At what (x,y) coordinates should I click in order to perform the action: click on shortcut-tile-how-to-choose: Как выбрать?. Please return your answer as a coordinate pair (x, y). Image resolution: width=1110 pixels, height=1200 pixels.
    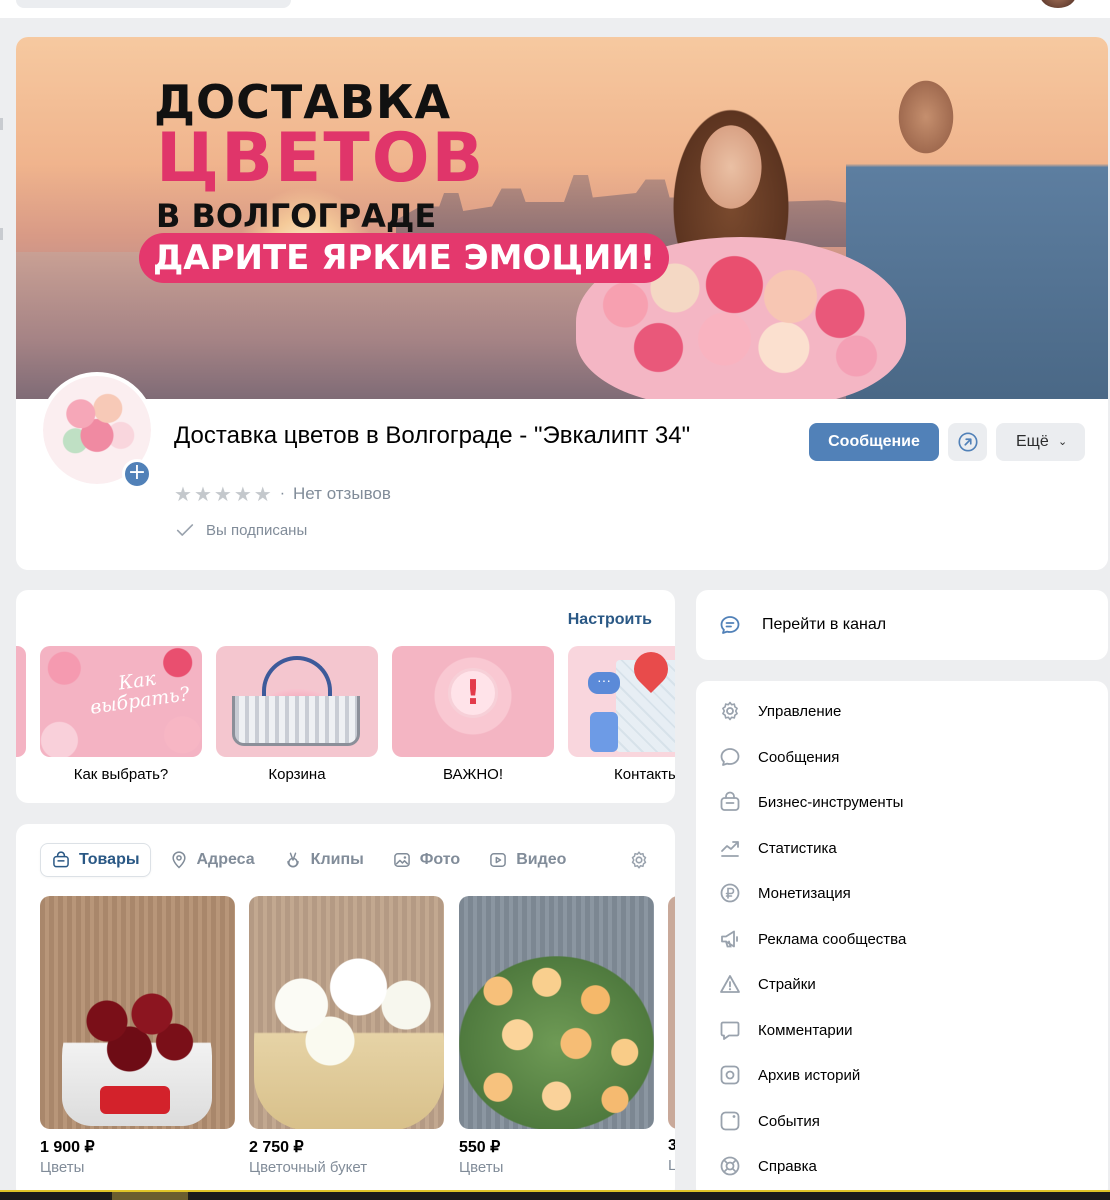
    Looking at the image, I should click on (121, 701).